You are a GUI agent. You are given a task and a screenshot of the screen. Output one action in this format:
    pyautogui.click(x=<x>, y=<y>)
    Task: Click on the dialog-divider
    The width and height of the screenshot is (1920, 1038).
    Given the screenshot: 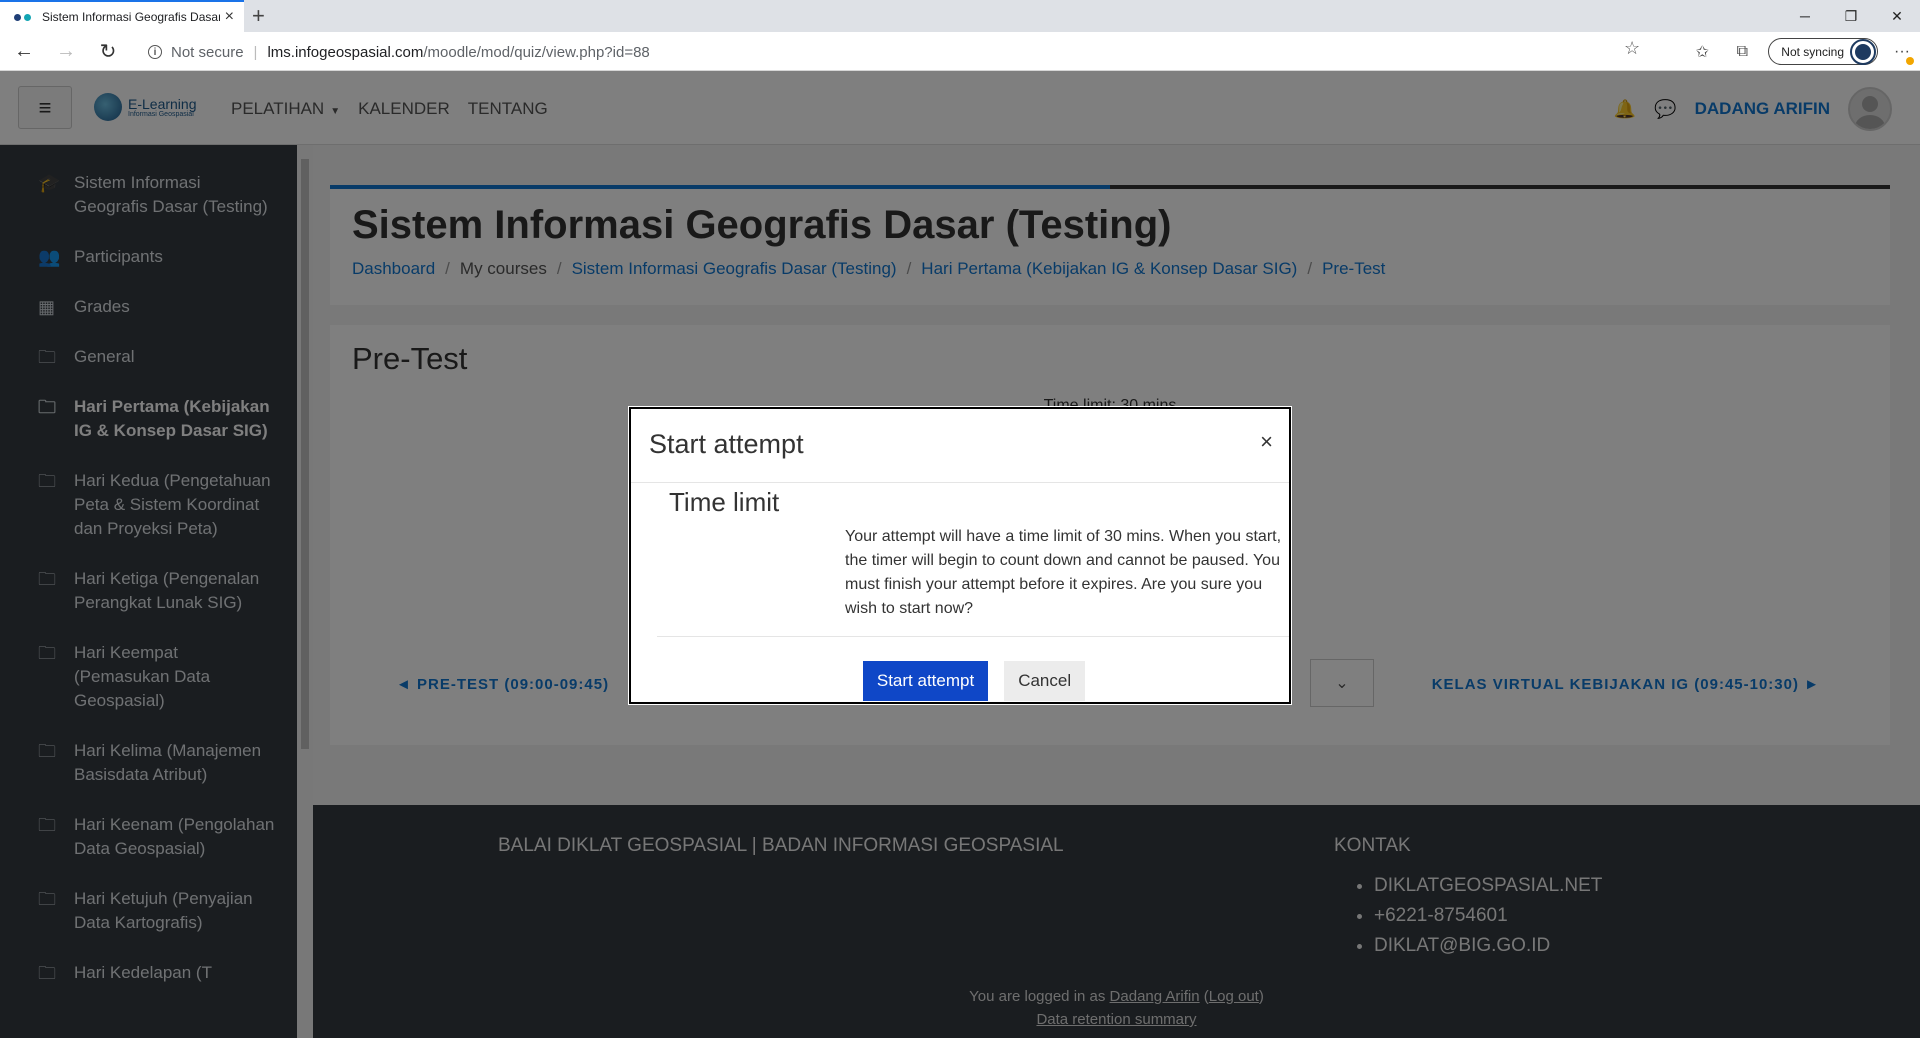 What is the action you would take?
    pyautogui.click(x=973, y=636)
    